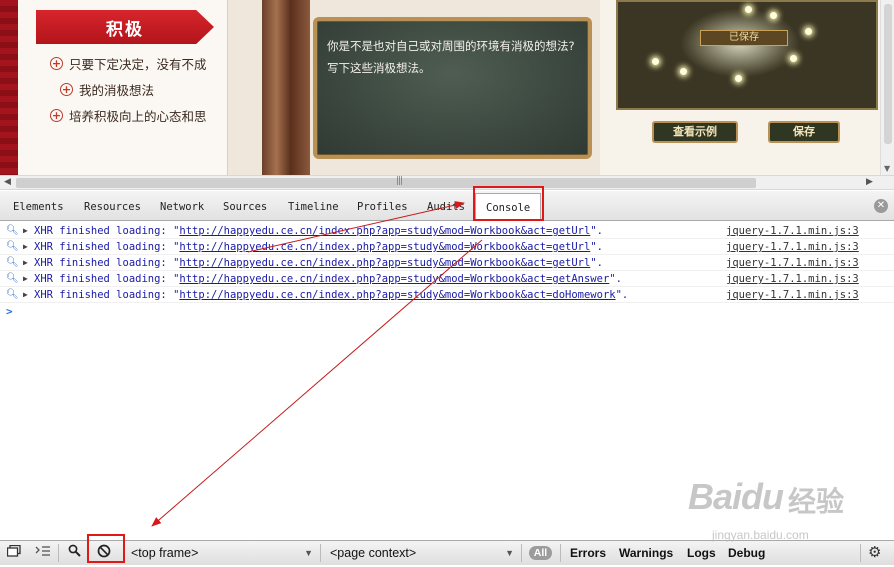 This screenshot has width=894, height=567. I want to click on vertical-scroll-thumb, so click(888, 74).